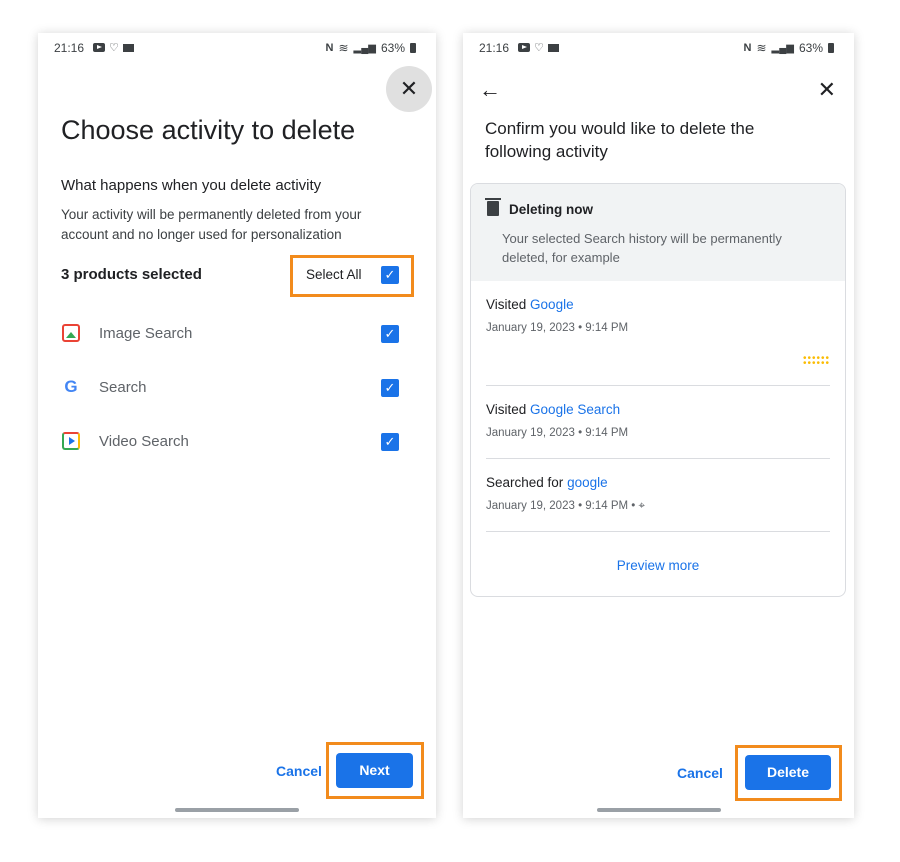 Image resolution: width=900 pixels, height=862 pixels. Describe the element at coordinates (817, 361) in the screenshot. I see `thumbnail-dots-icon: •••••• ••••••` at that location.